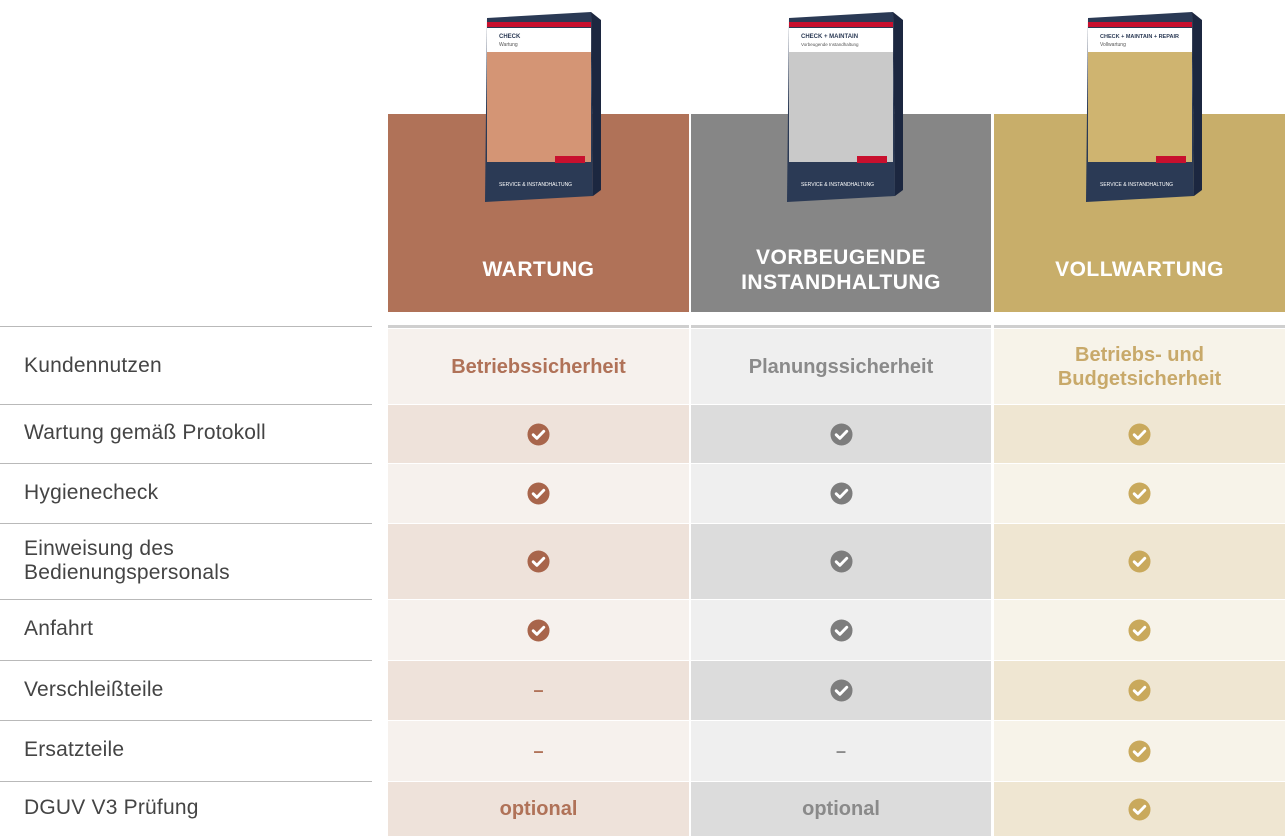 This screenshot has width=1285, height=836. What do you see at coordinates (510, 37) in the screenshot?
I see `svg-text: CHECK` at bounding box center [510, 37].